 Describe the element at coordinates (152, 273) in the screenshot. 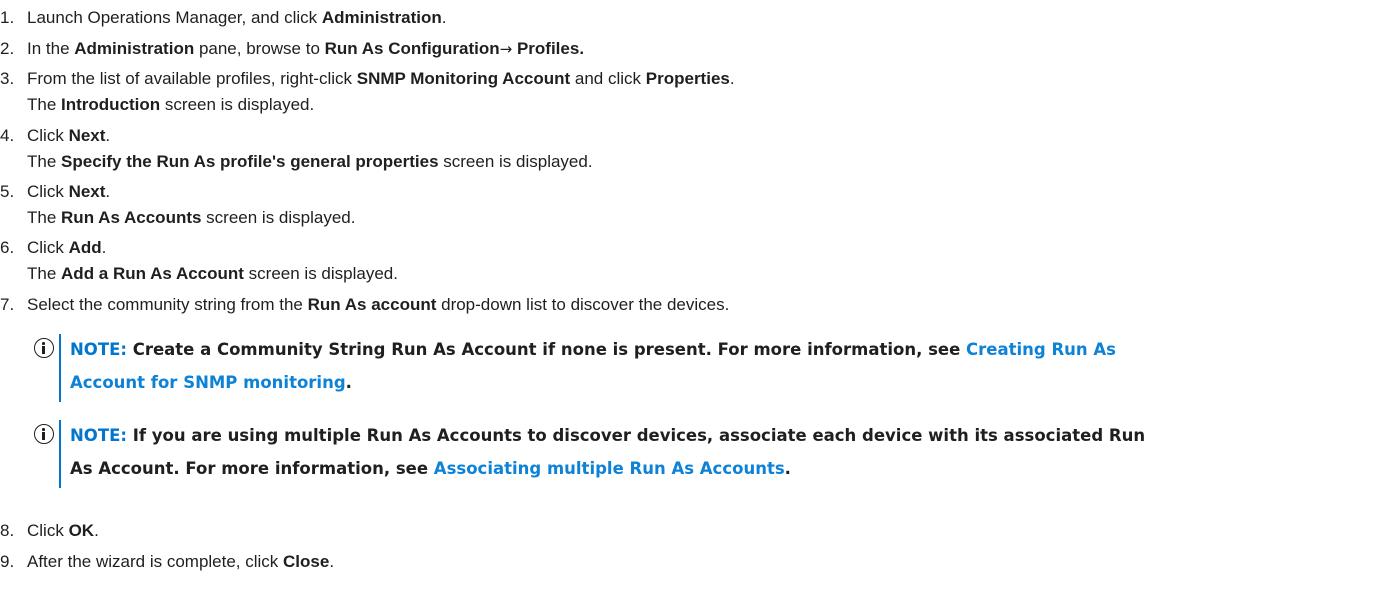

I see `ui-term: Add a Run As Account` at that location.